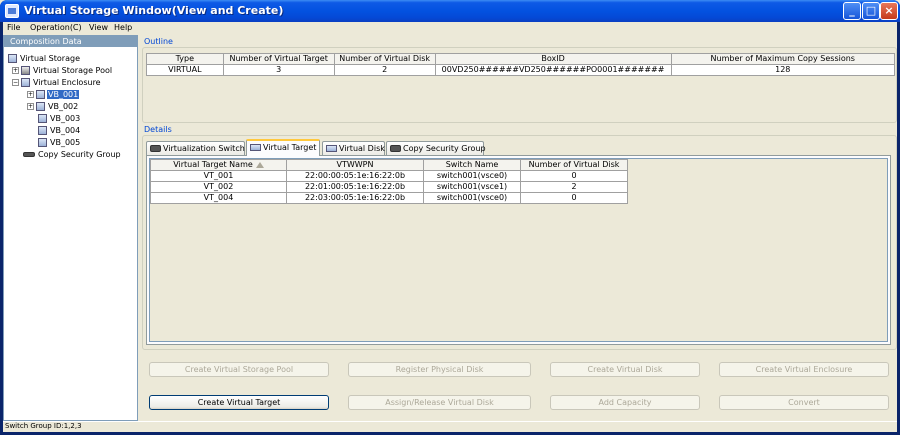  What do you see at coordinates (871, 11) in the screenshot?
I see `maximize-button: □` at bounding box center [871, 11].